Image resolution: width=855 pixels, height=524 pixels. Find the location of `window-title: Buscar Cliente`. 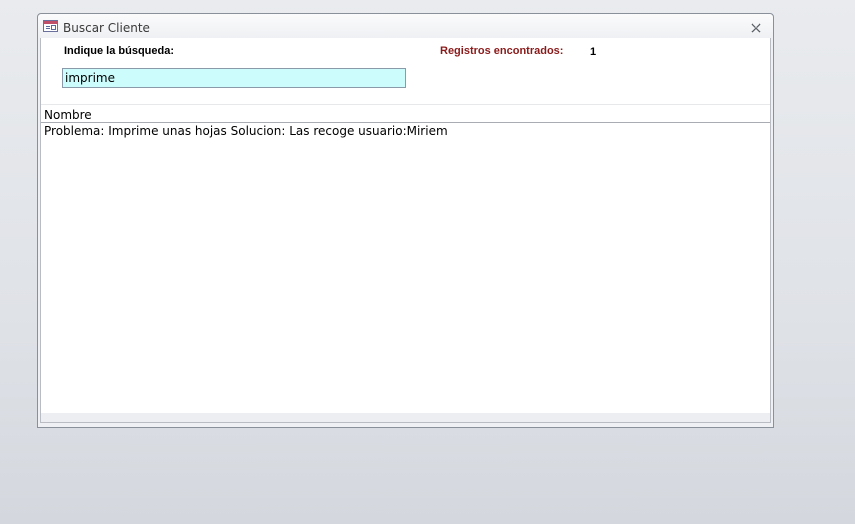

window-title: Buscar Cliente is located at coordinates (106, 28).